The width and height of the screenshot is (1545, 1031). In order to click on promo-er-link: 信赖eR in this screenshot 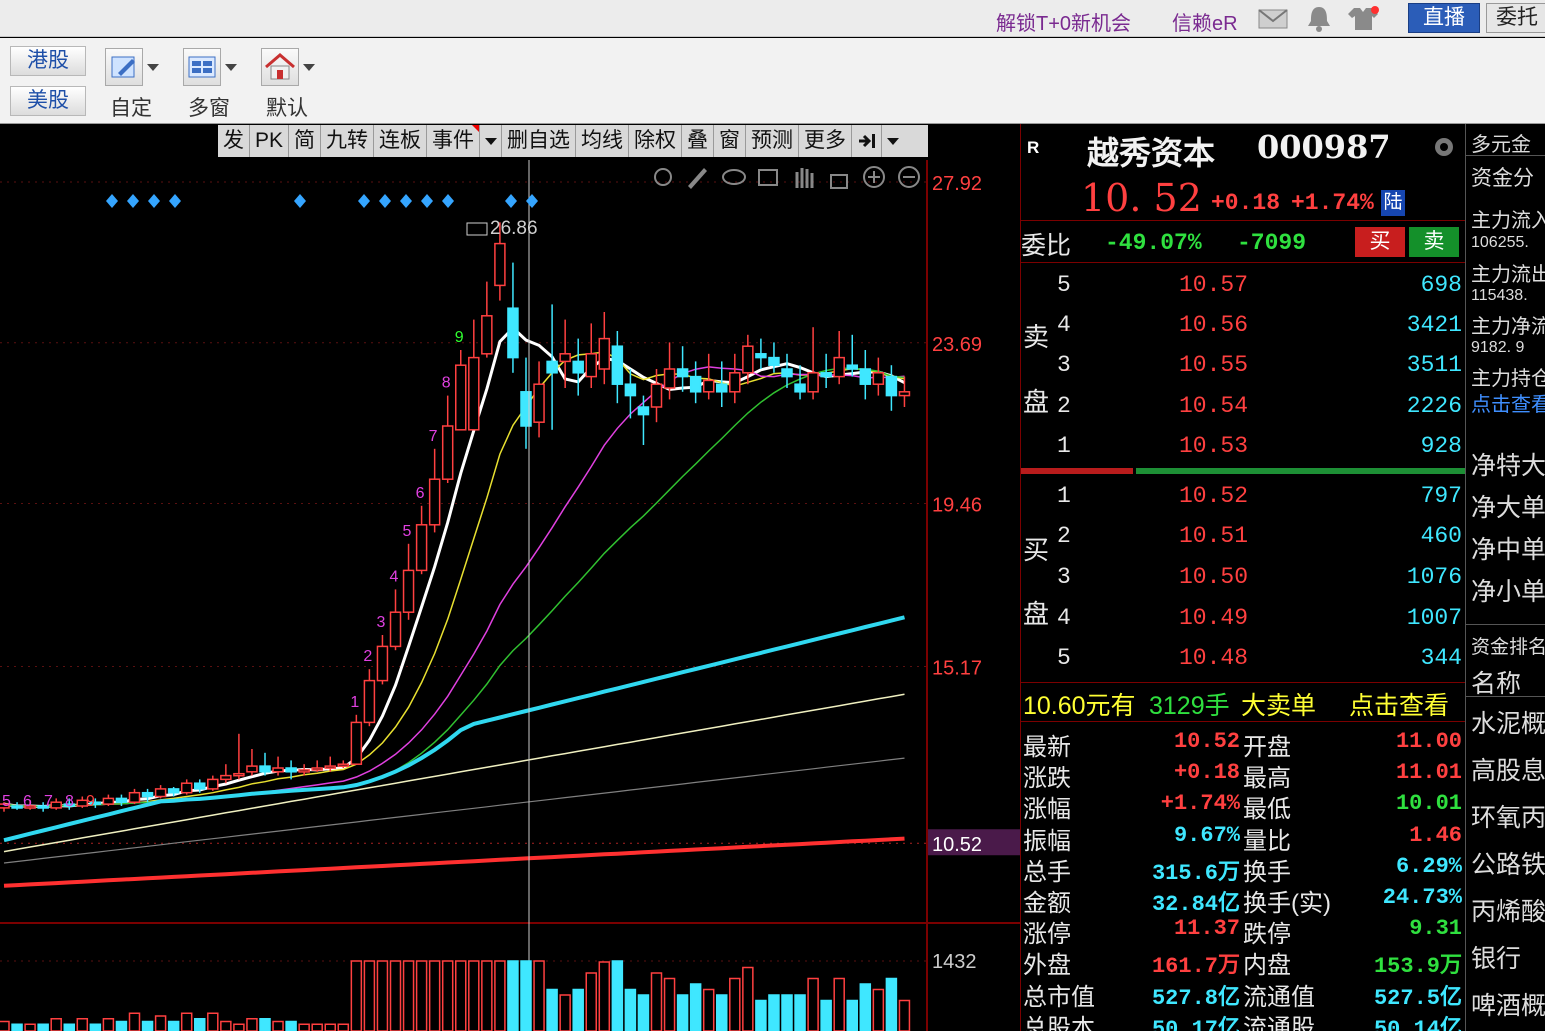, I will do `click(1205, 21)`.